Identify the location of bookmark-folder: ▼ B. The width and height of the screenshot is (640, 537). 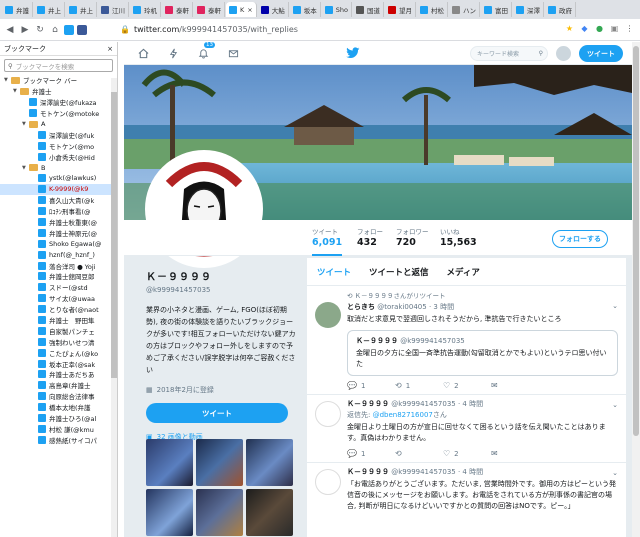
(58, 167).